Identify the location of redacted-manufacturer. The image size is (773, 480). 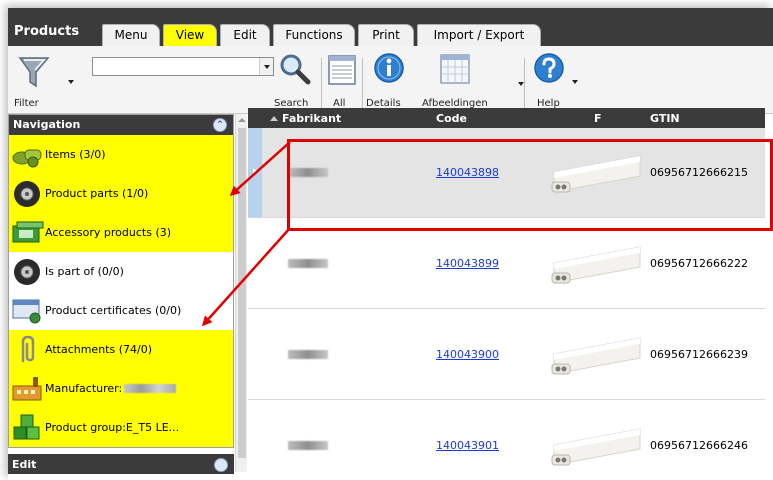
(150, 388).